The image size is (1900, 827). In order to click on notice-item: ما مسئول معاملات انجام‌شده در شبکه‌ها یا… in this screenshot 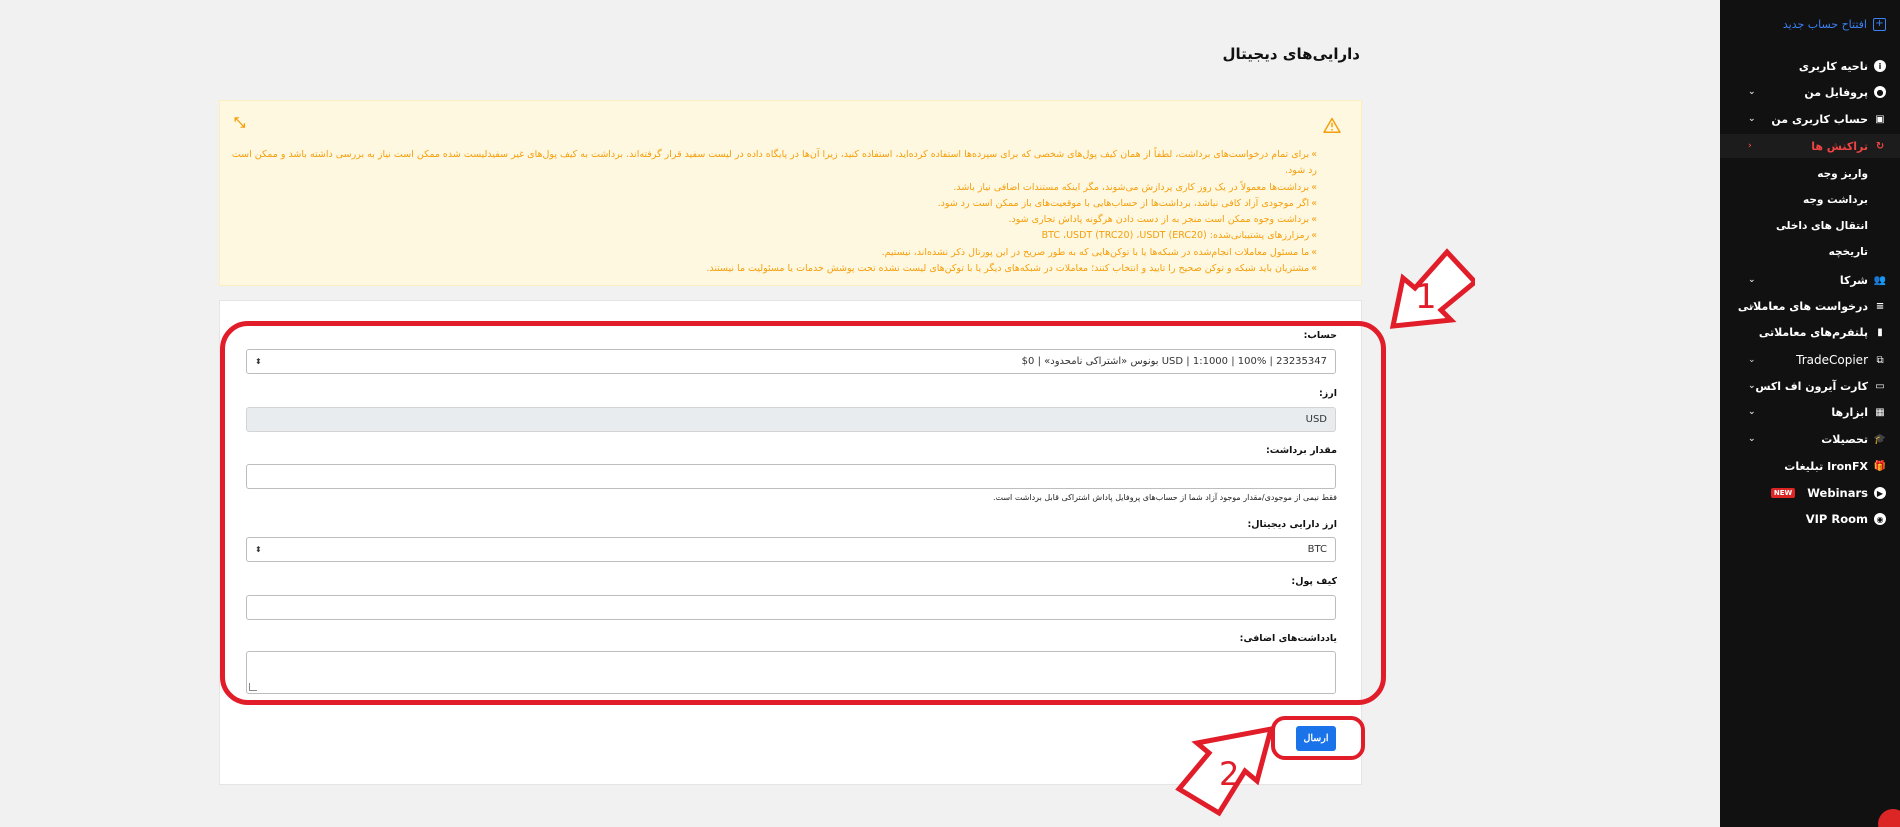, I will do `click(768, 253)`.